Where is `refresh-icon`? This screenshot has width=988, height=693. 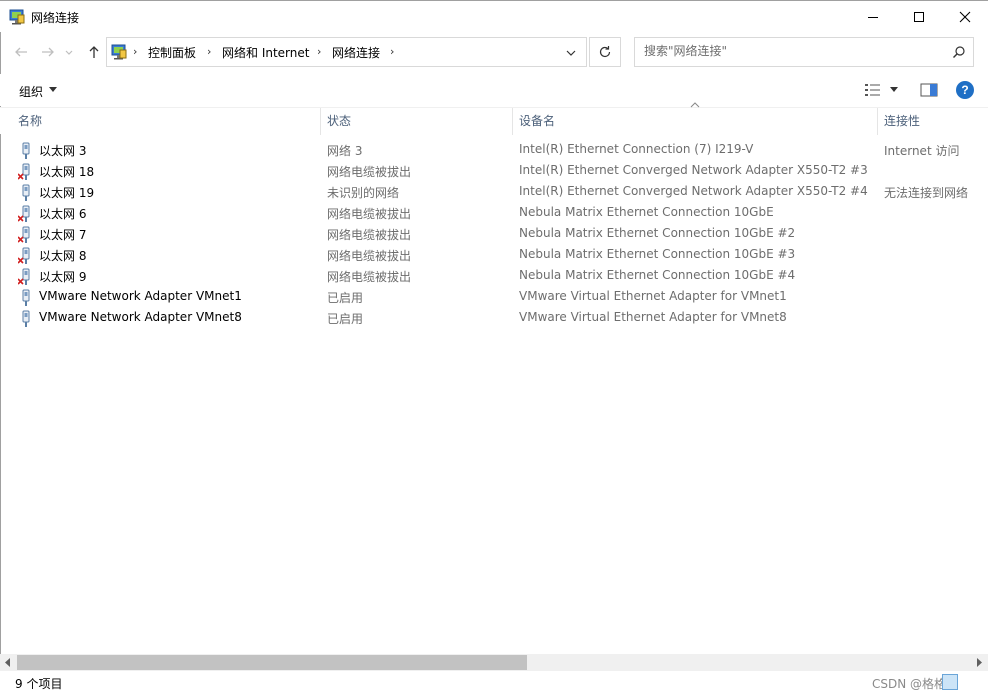 refresh-icon is located at coordinates (605, 52).